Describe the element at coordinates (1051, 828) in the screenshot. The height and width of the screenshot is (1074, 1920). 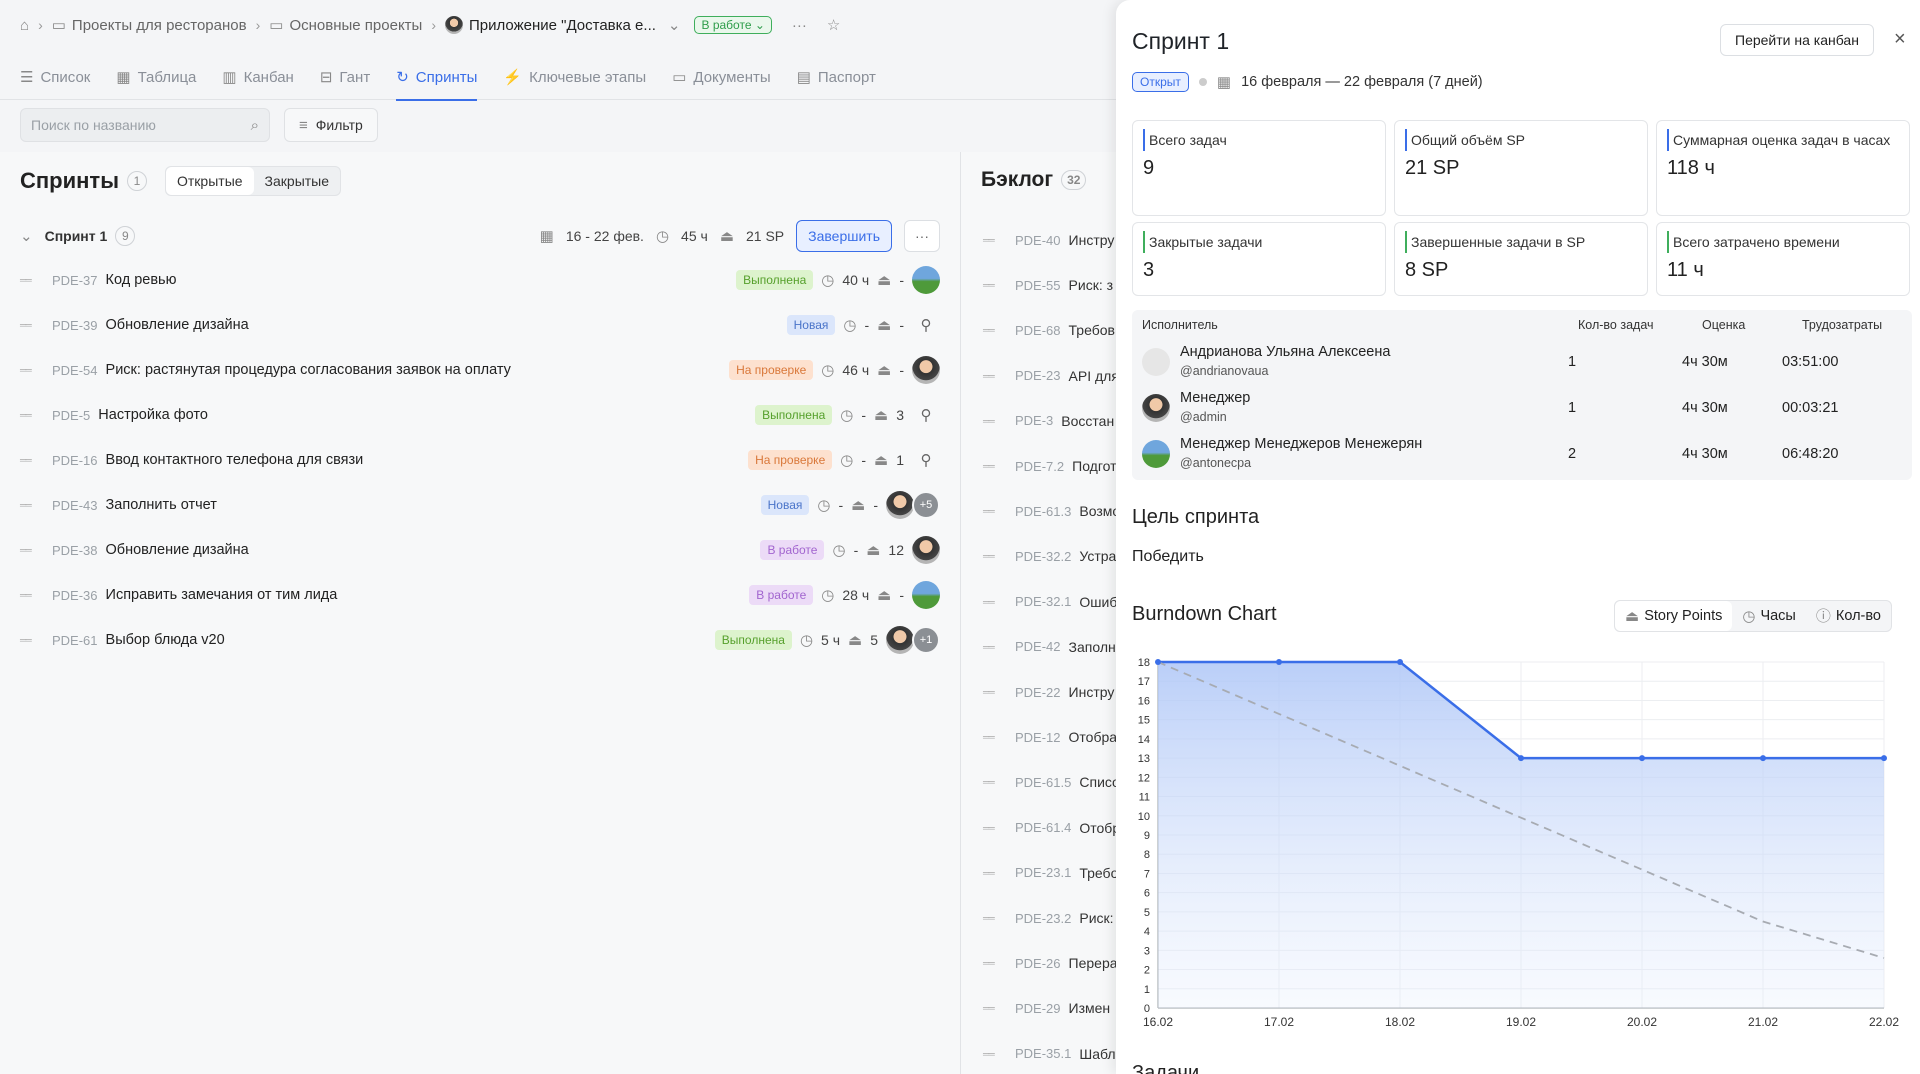
I see `backlog-item: ══ PDE-61.4 Отобр` at that location.